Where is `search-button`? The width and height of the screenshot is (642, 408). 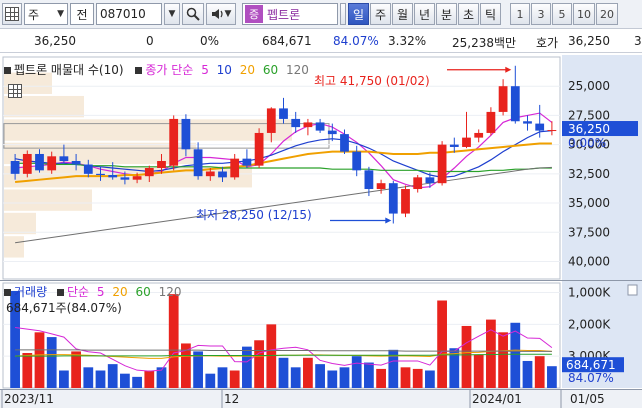
search-button is located at coordinates (193, 14).